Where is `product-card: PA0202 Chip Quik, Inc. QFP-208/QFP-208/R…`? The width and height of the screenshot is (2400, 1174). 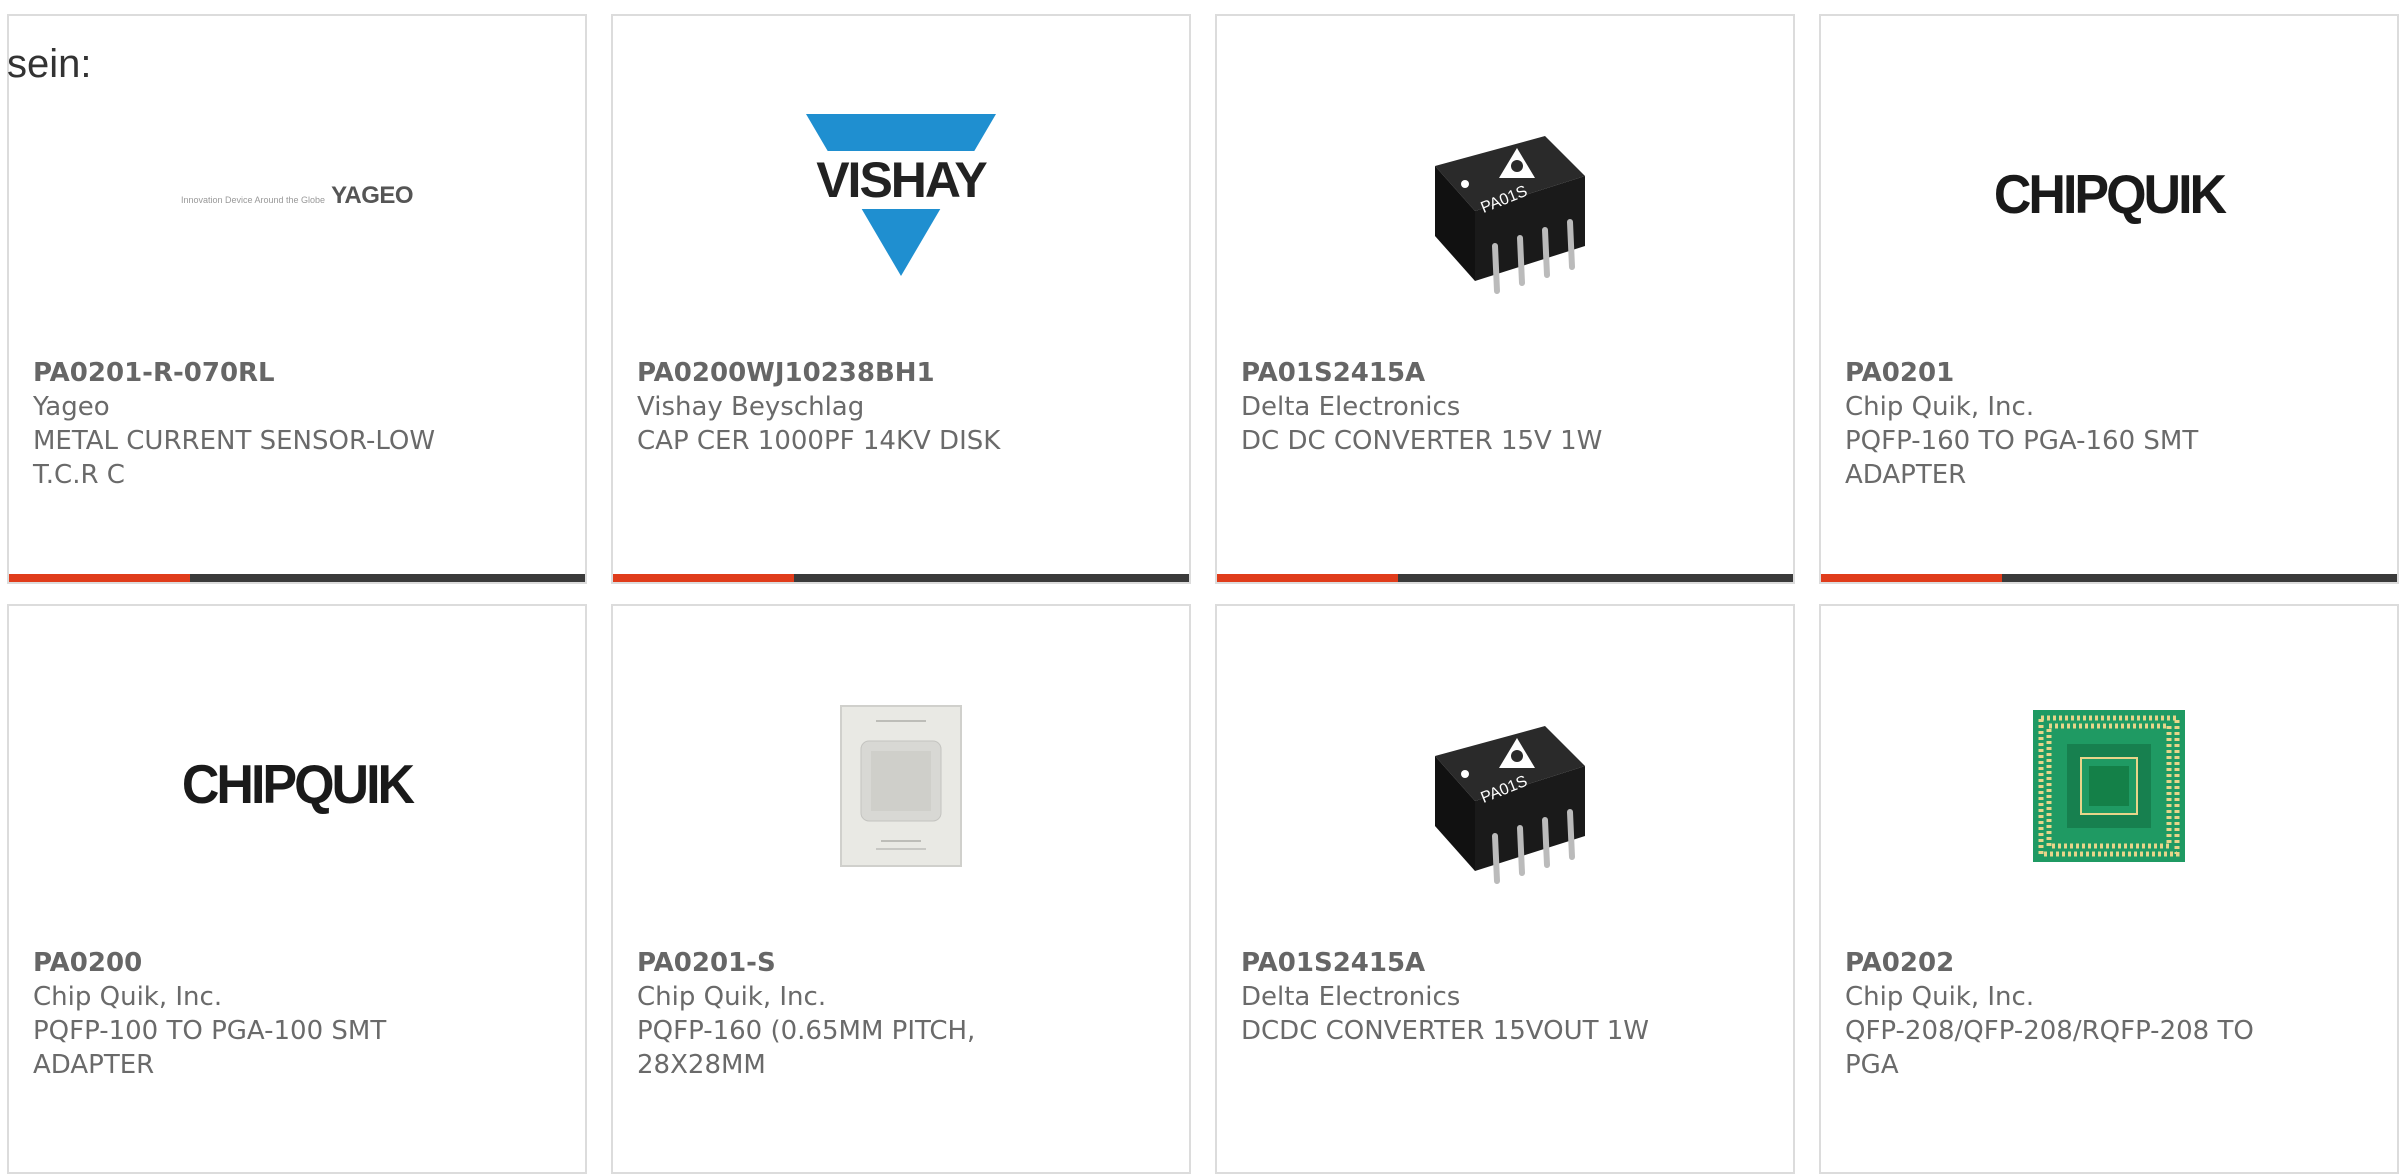 product-card: PA0202 Chip Quik, Inc. QFP-208/QFP-208/R… is located at coordinates (2109, 889).